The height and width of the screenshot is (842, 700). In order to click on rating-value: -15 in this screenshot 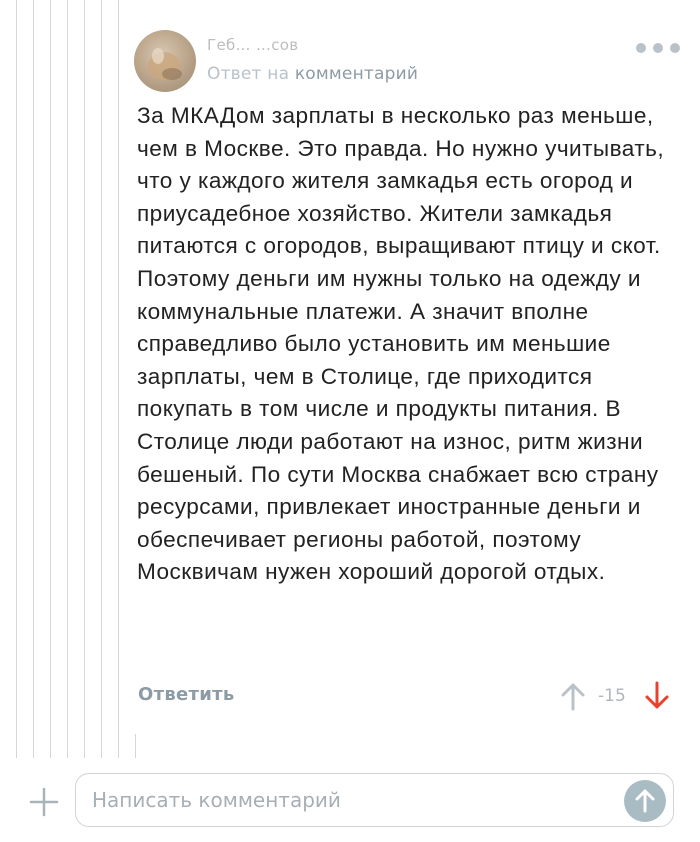, I will do `click(612, 696)`.